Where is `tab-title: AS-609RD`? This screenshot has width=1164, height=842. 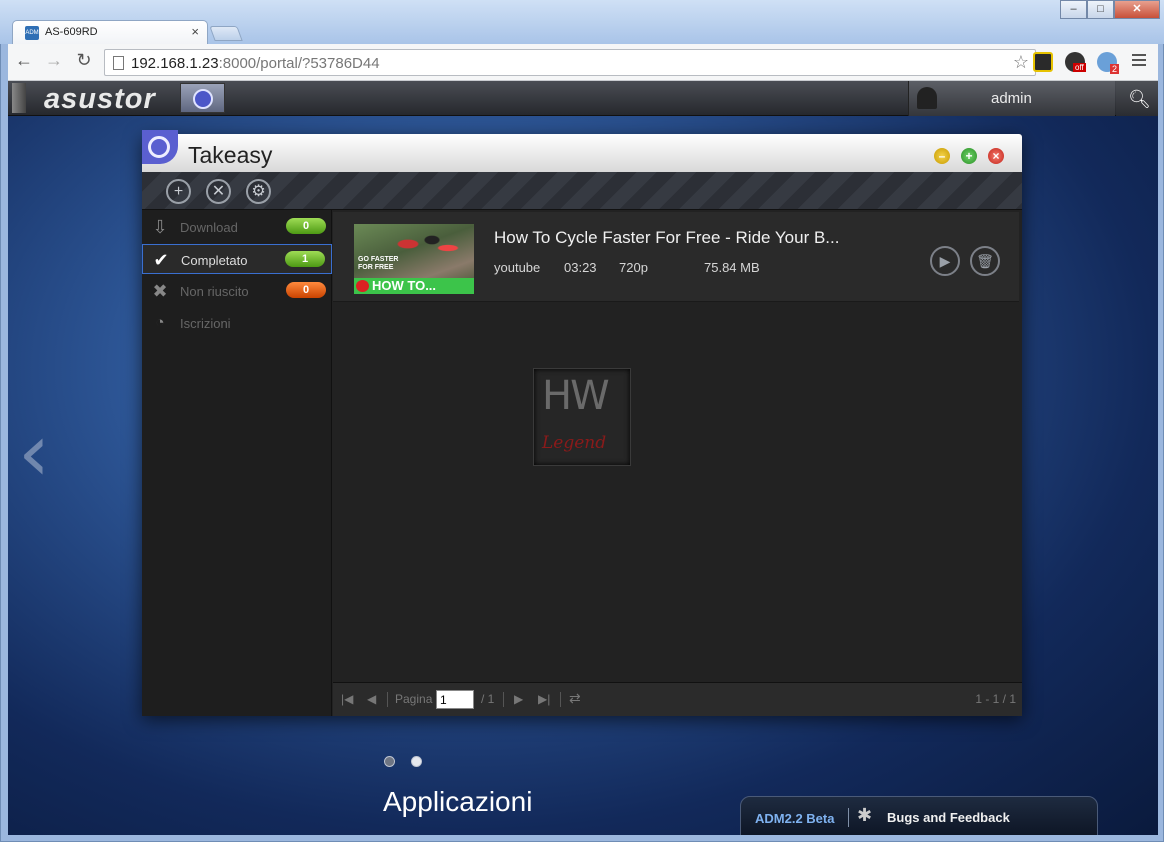 tab-title: AS-609RD is located at coordinates (71, 32).